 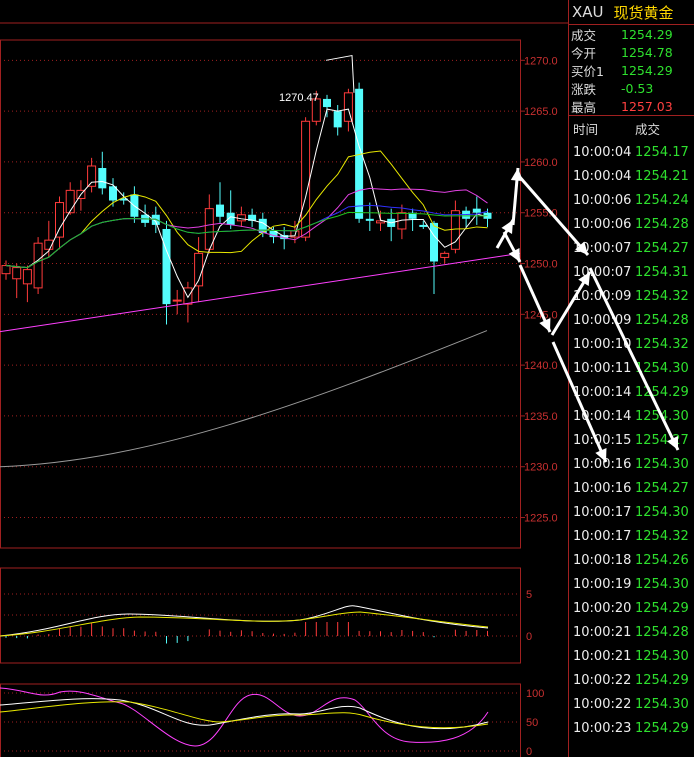 What do you see at coordinates (340, 73) in the screenshot?
I see `peak-leader-line` at bounding box center [340, 73].